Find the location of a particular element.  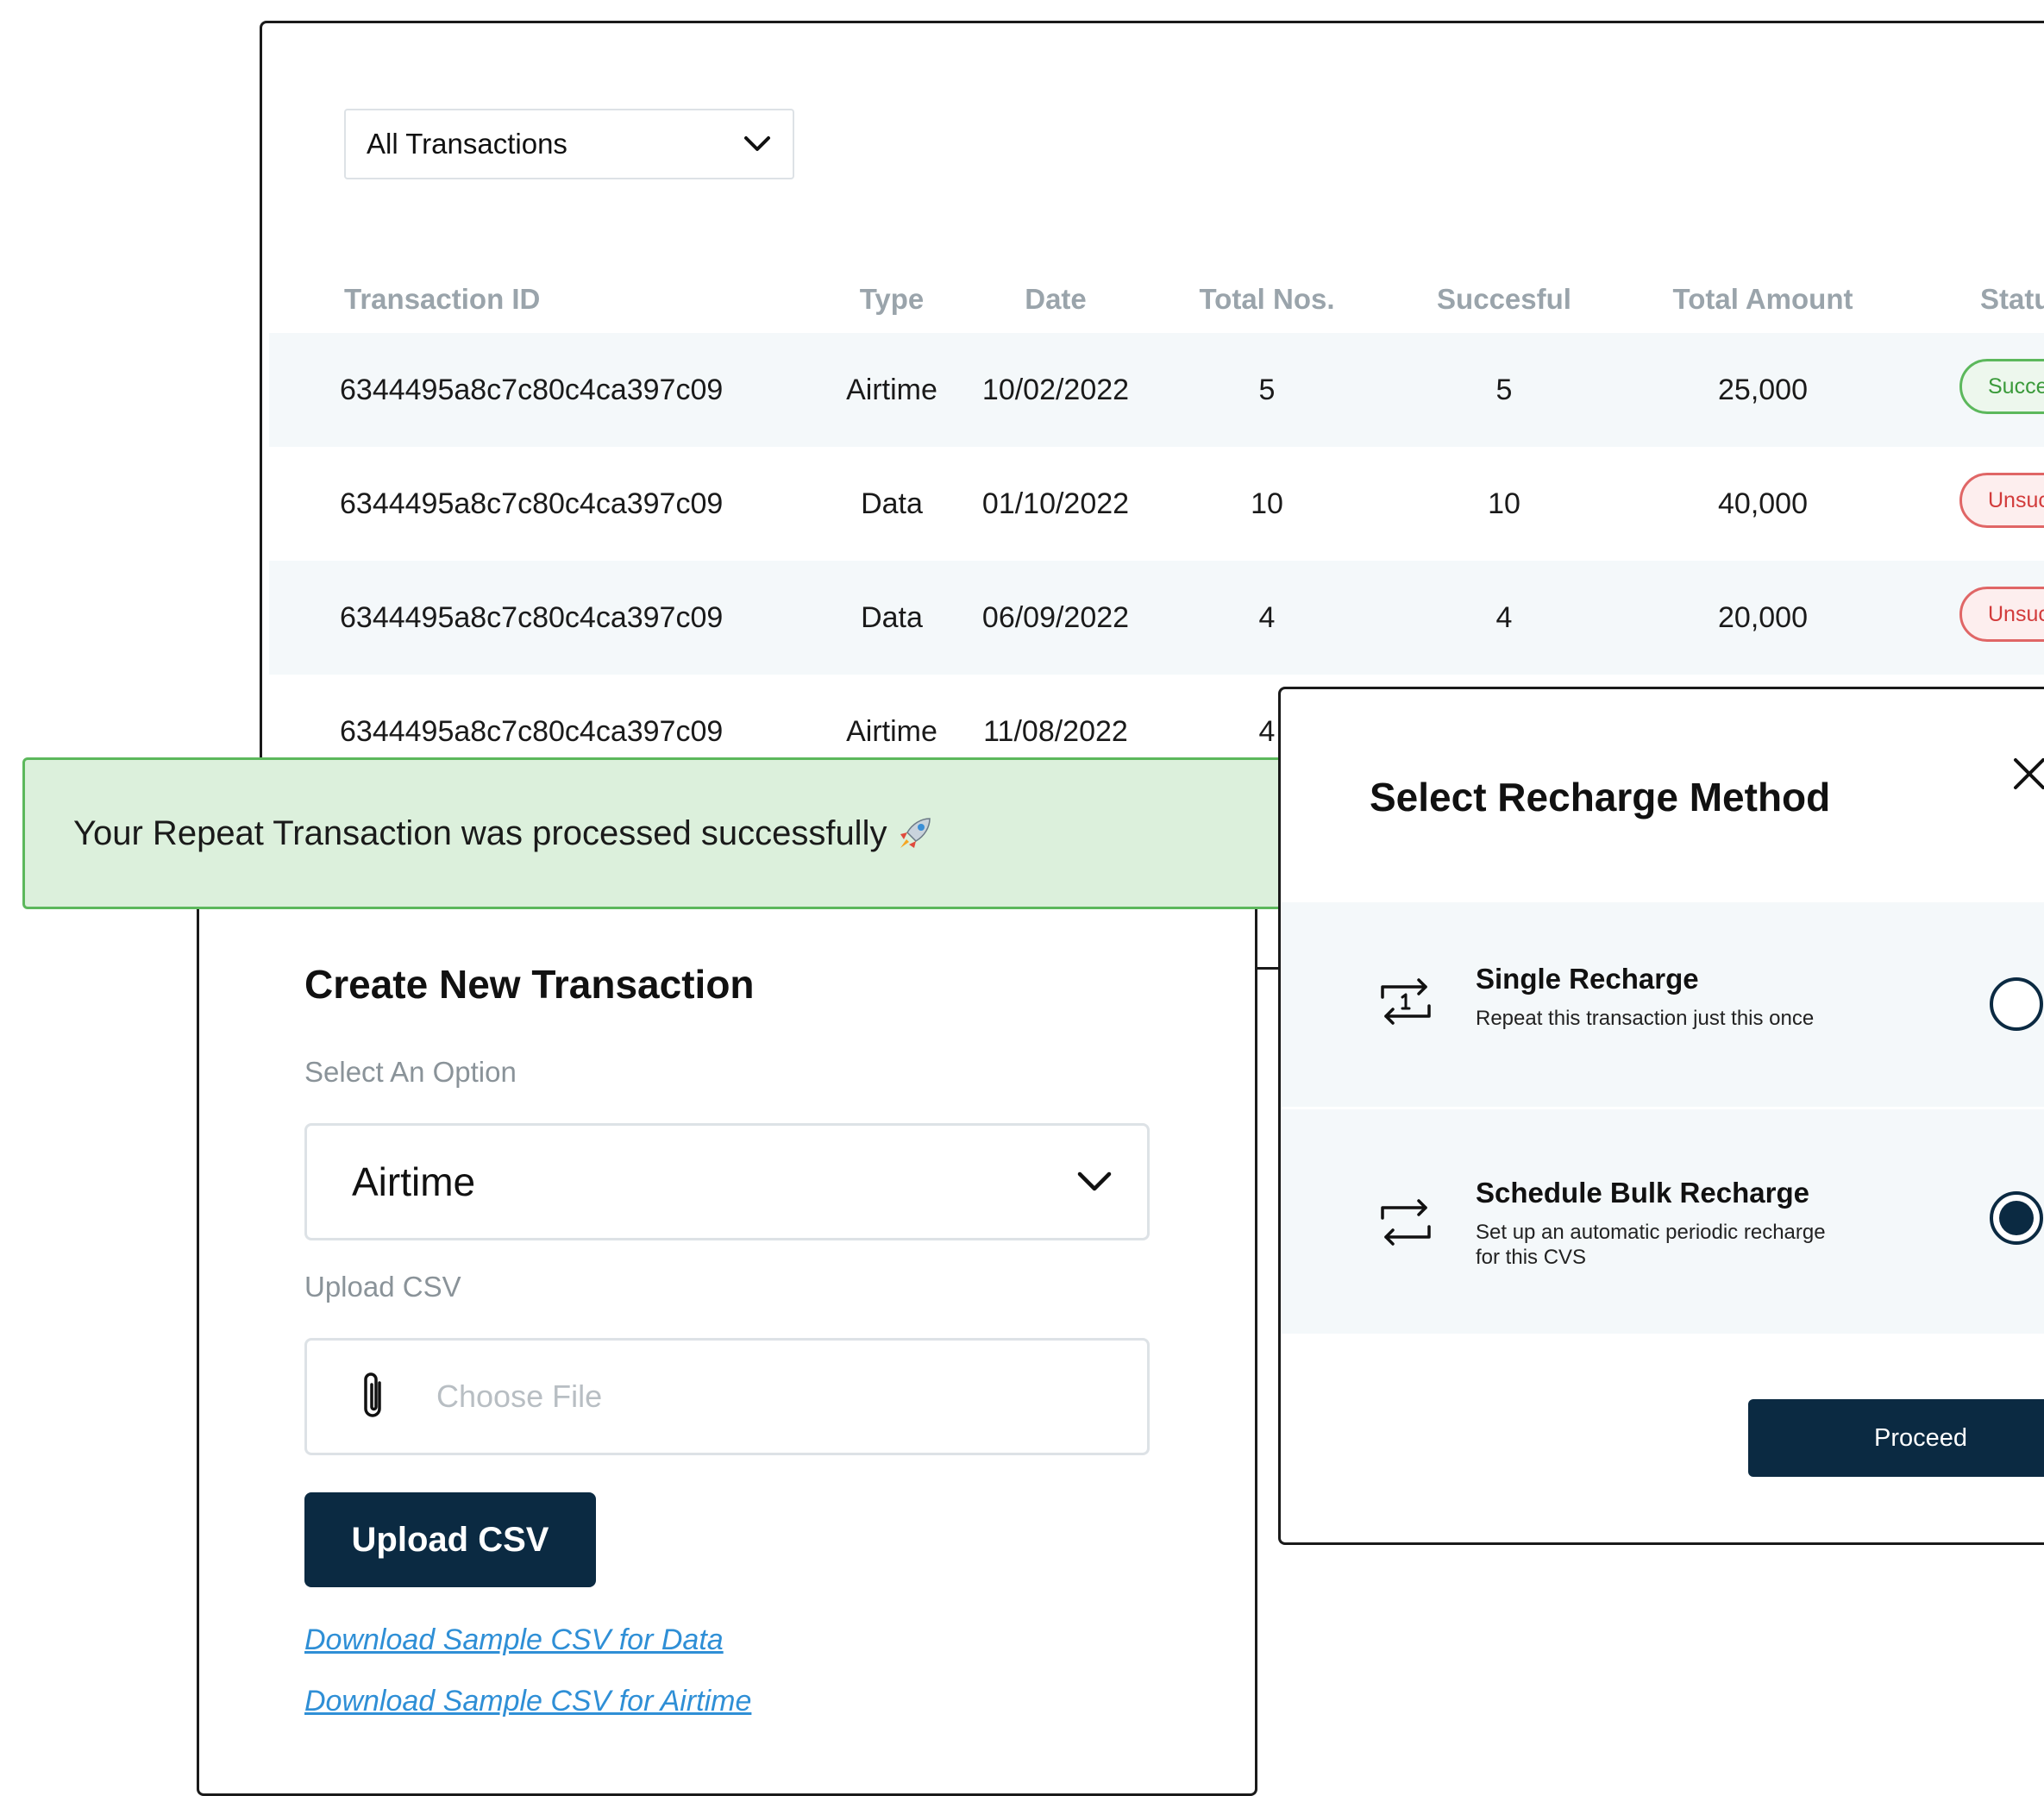

download-sample-data-link: Download Sample CSV for Data is located at coordinates (514, 1640).